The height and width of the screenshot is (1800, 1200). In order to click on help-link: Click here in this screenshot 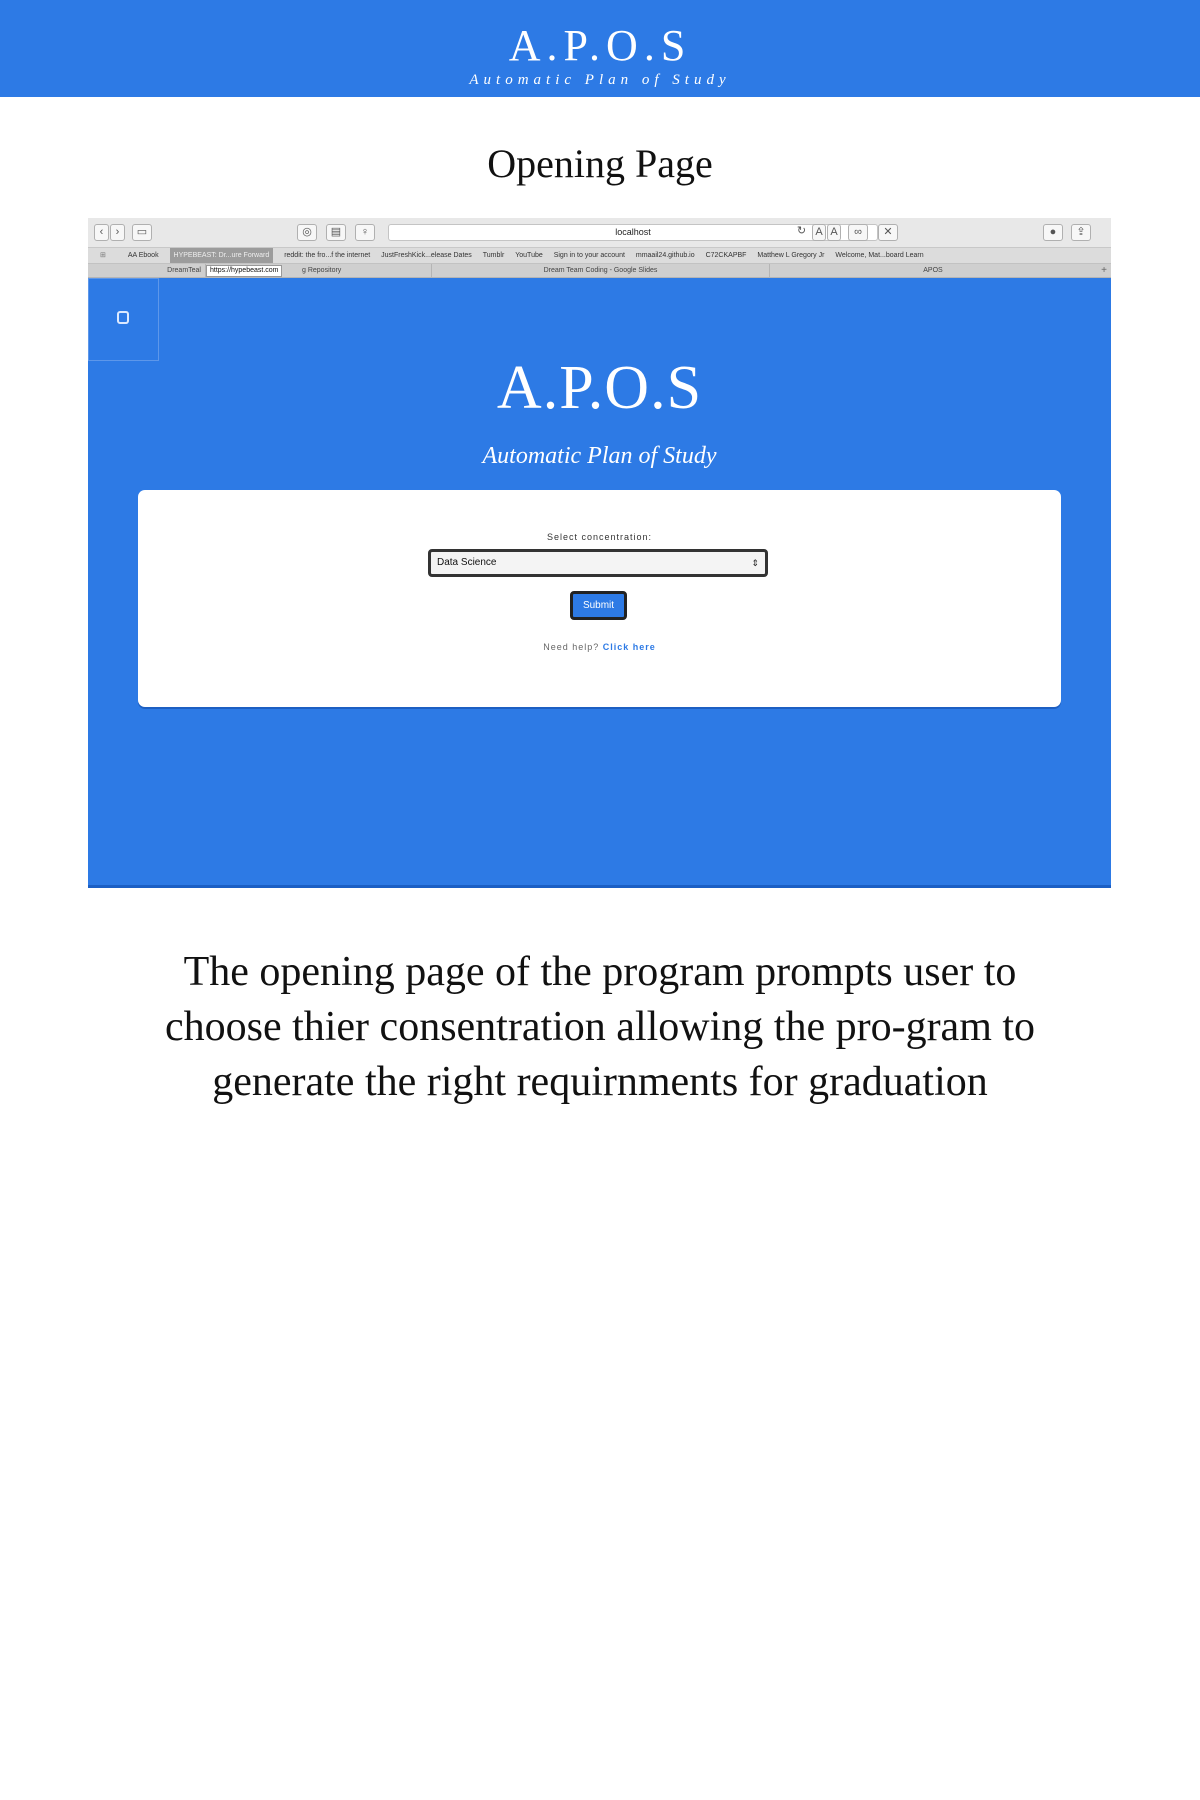, I will do `click(629, 647)`.